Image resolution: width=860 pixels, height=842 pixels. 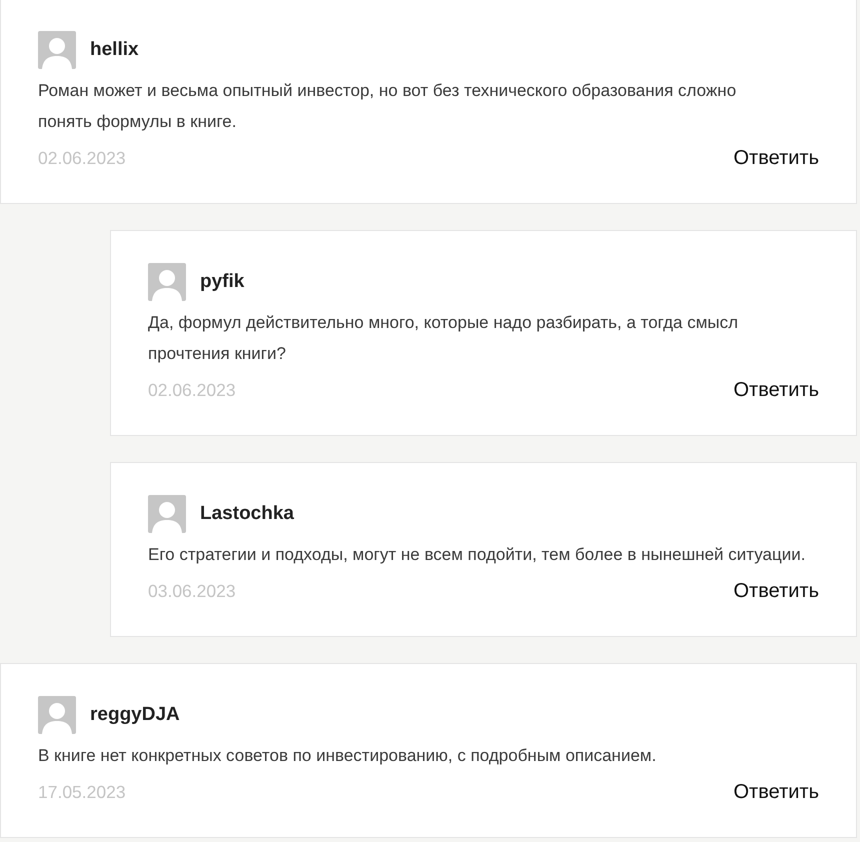 What do you see at coordinates (192, 591) in the screenshot?
I see `comment-date: 03.06.2023` at bounding box center [192, 591].